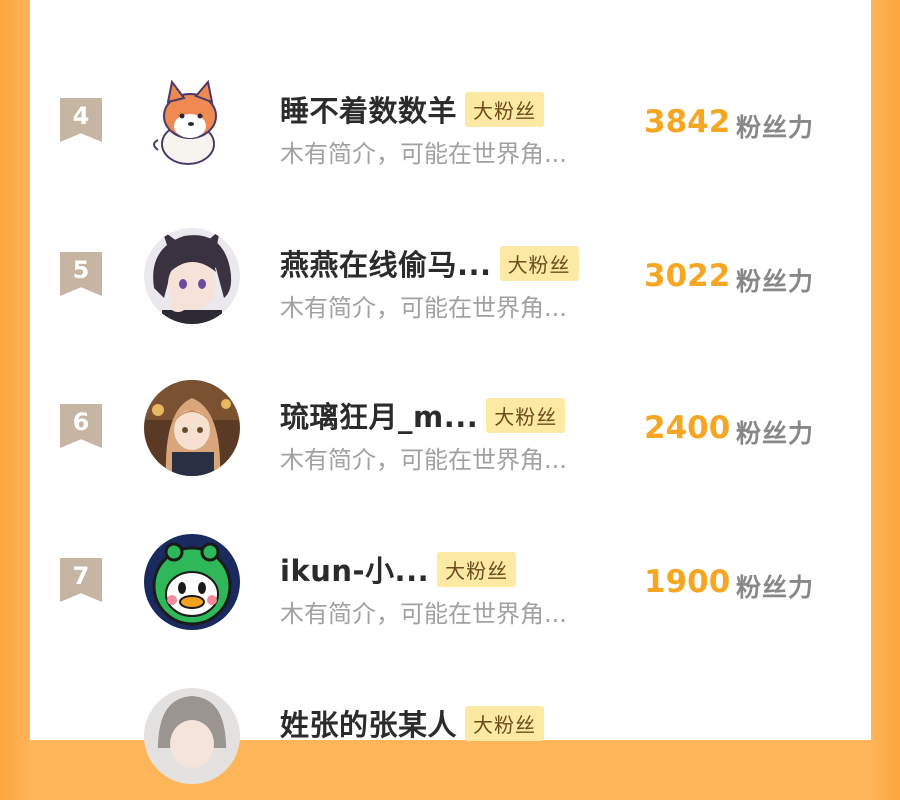 The width and height of the screenshot is (900, 800). I want to click on rank-ribbon-icon: 4, so click(81, 120).